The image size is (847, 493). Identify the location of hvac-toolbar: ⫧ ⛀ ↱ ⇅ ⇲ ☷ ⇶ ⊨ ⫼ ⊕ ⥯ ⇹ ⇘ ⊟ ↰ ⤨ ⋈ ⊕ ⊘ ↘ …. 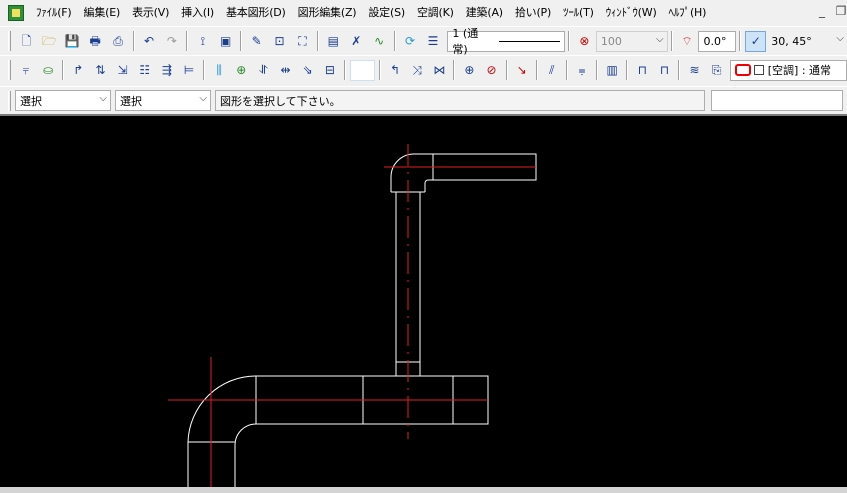
(423, 69).